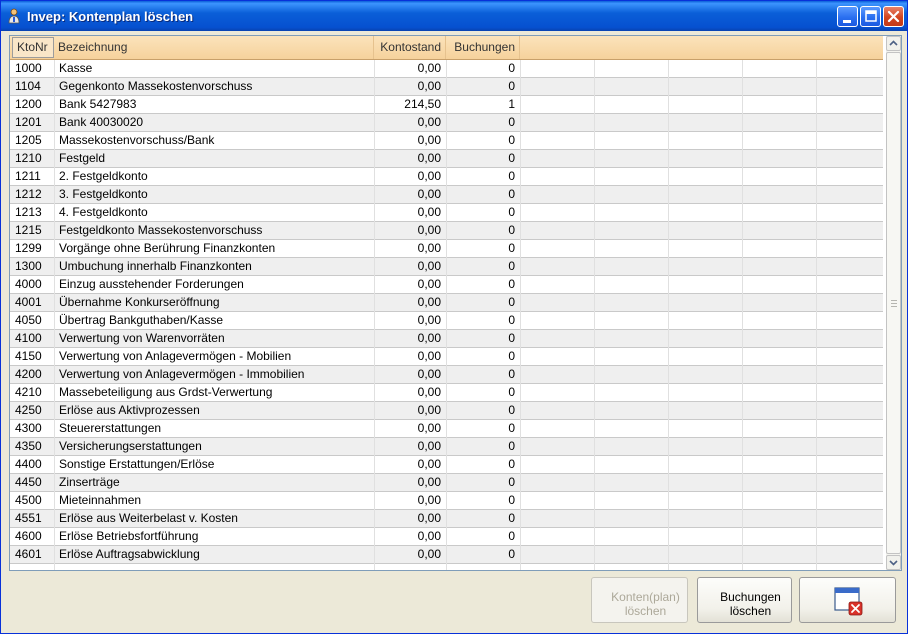 The height and width of the screenshot is (634, 908). What do you see at coordinates (129, 554) in the screenshot?
I see `cell-bezeichnung: Erlöse Auftragsabwicklung` at bounding box center [129, 554].